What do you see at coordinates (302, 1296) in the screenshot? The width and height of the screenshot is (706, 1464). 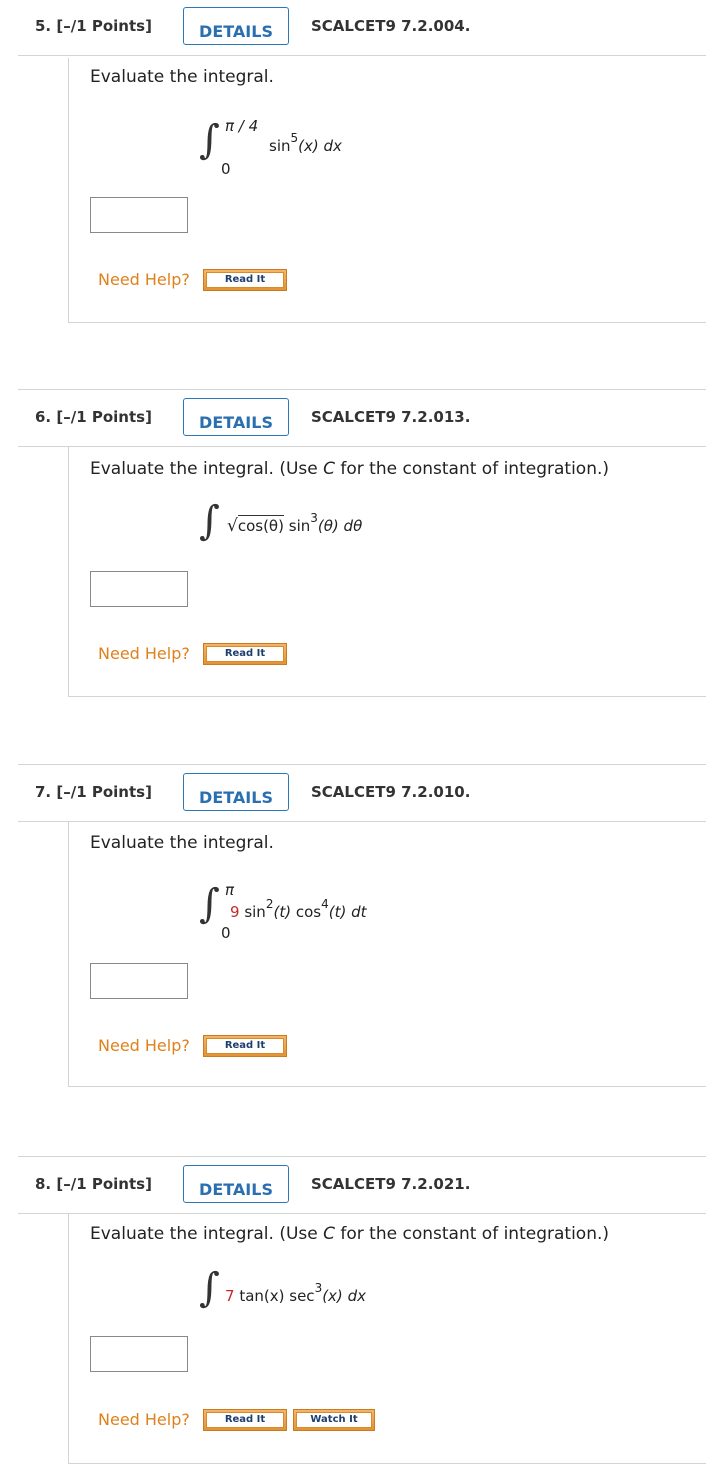 I see `func-sec: sec` at bounding box center [302, 1296].